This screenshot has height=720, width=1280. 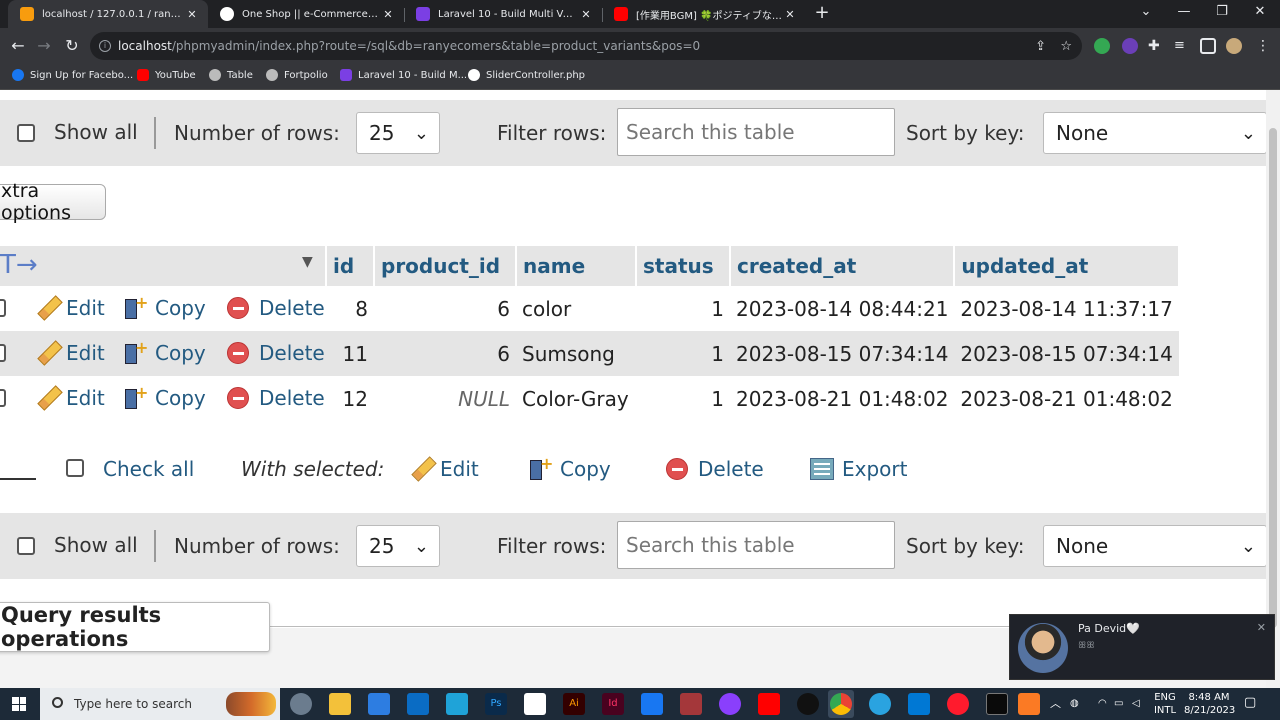 I want to click on column-header-updated-at: updated_at, so click(x=1067, y=266).